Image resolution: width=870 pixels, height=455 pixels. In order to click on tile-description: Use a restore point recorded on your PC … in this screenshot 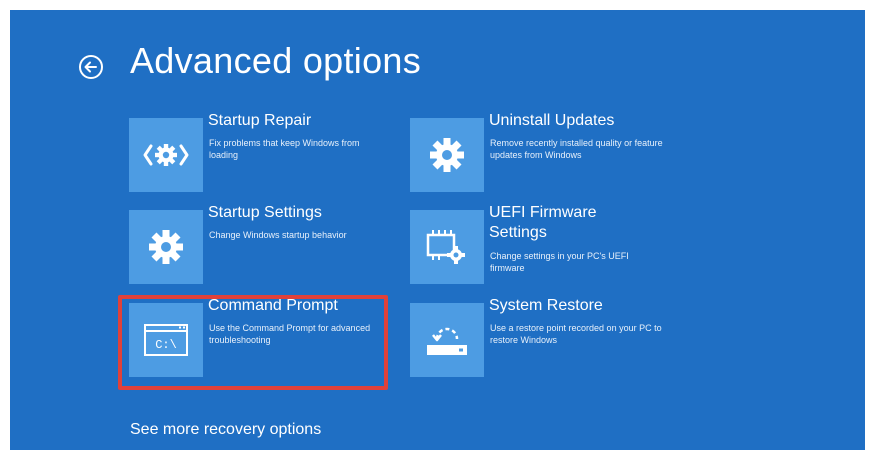, I will do `click(576, 334)`.